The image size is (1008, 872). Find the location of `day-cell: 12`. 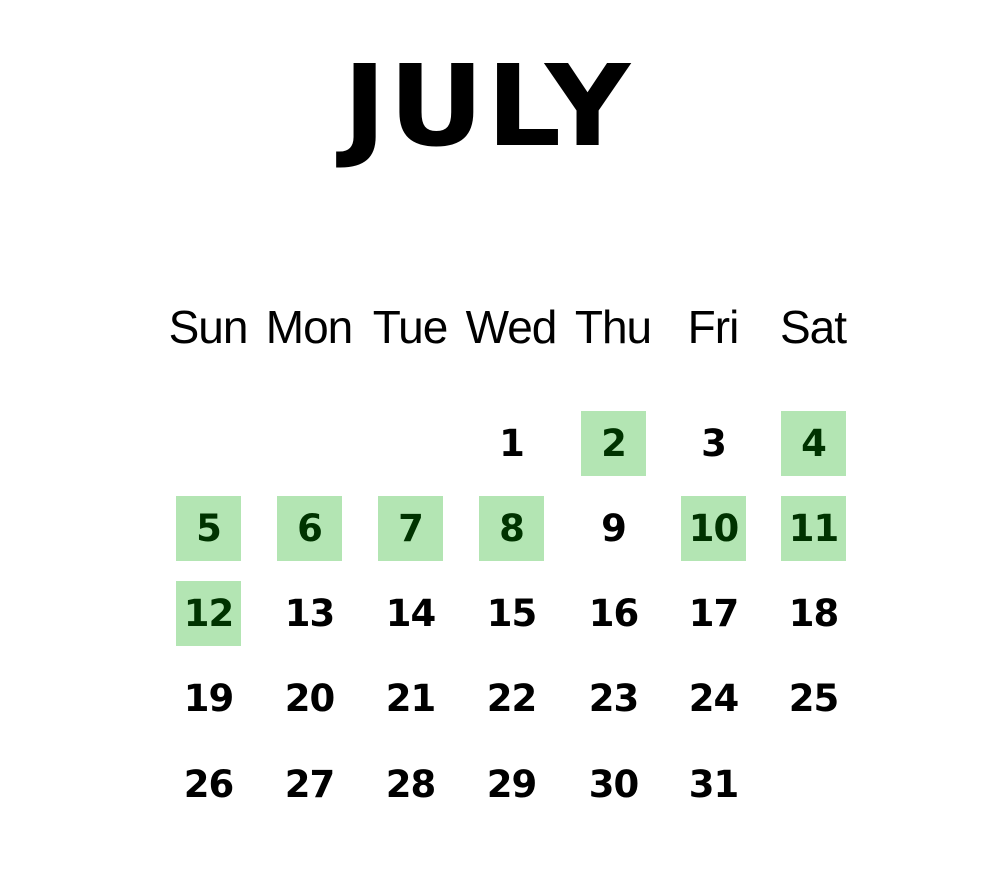

day-cell: 12 is located at coordinates (208, 613).